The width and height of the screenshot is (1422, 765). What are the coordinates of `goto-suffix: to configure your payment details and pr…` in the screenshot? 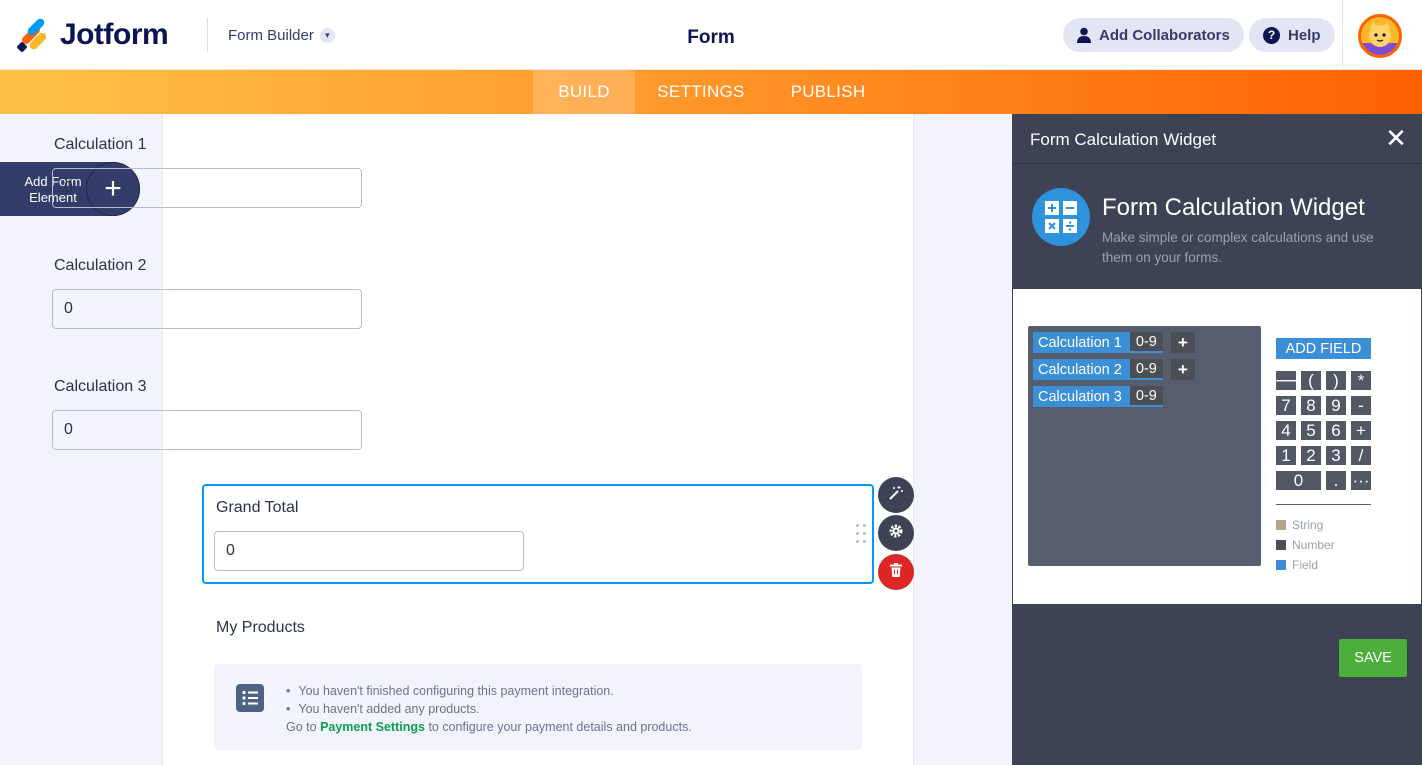 It's located at (560, 727).